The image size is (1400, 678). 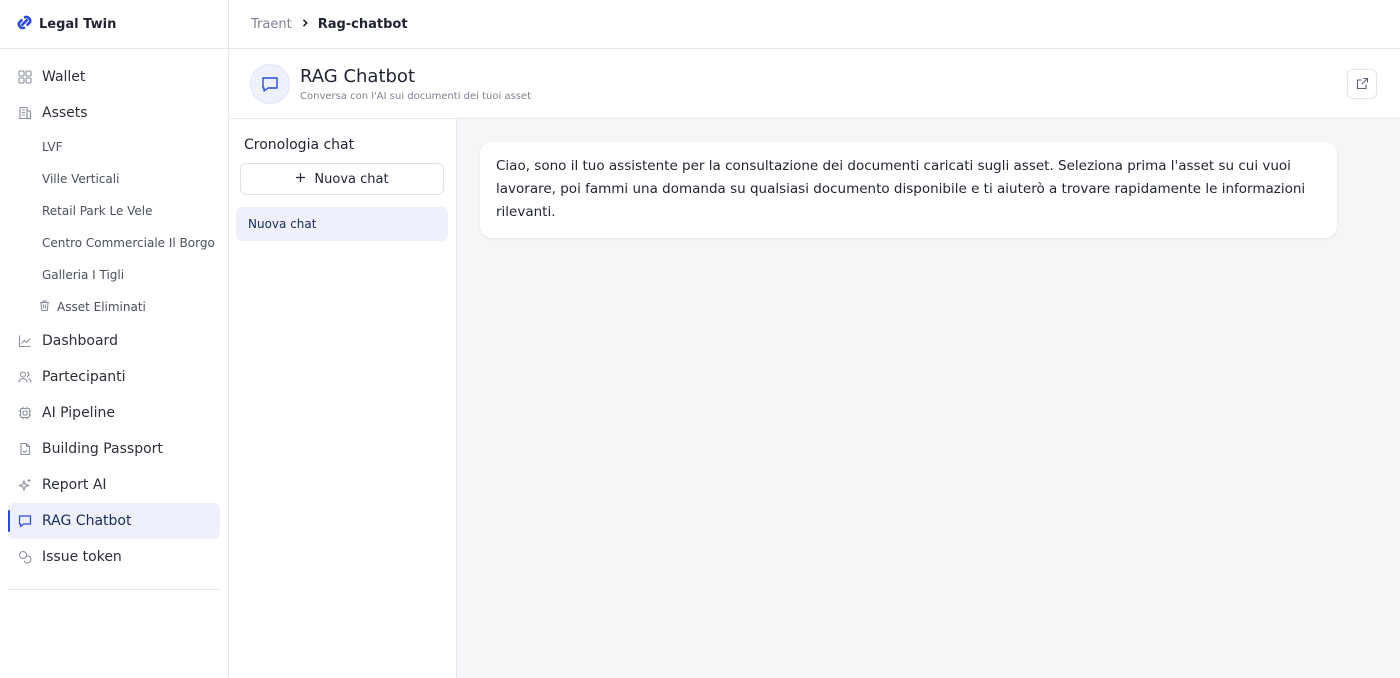 I want to click on sidebar-item-ai-pipeline: AI Pipeline, so click(x=114, y=413).